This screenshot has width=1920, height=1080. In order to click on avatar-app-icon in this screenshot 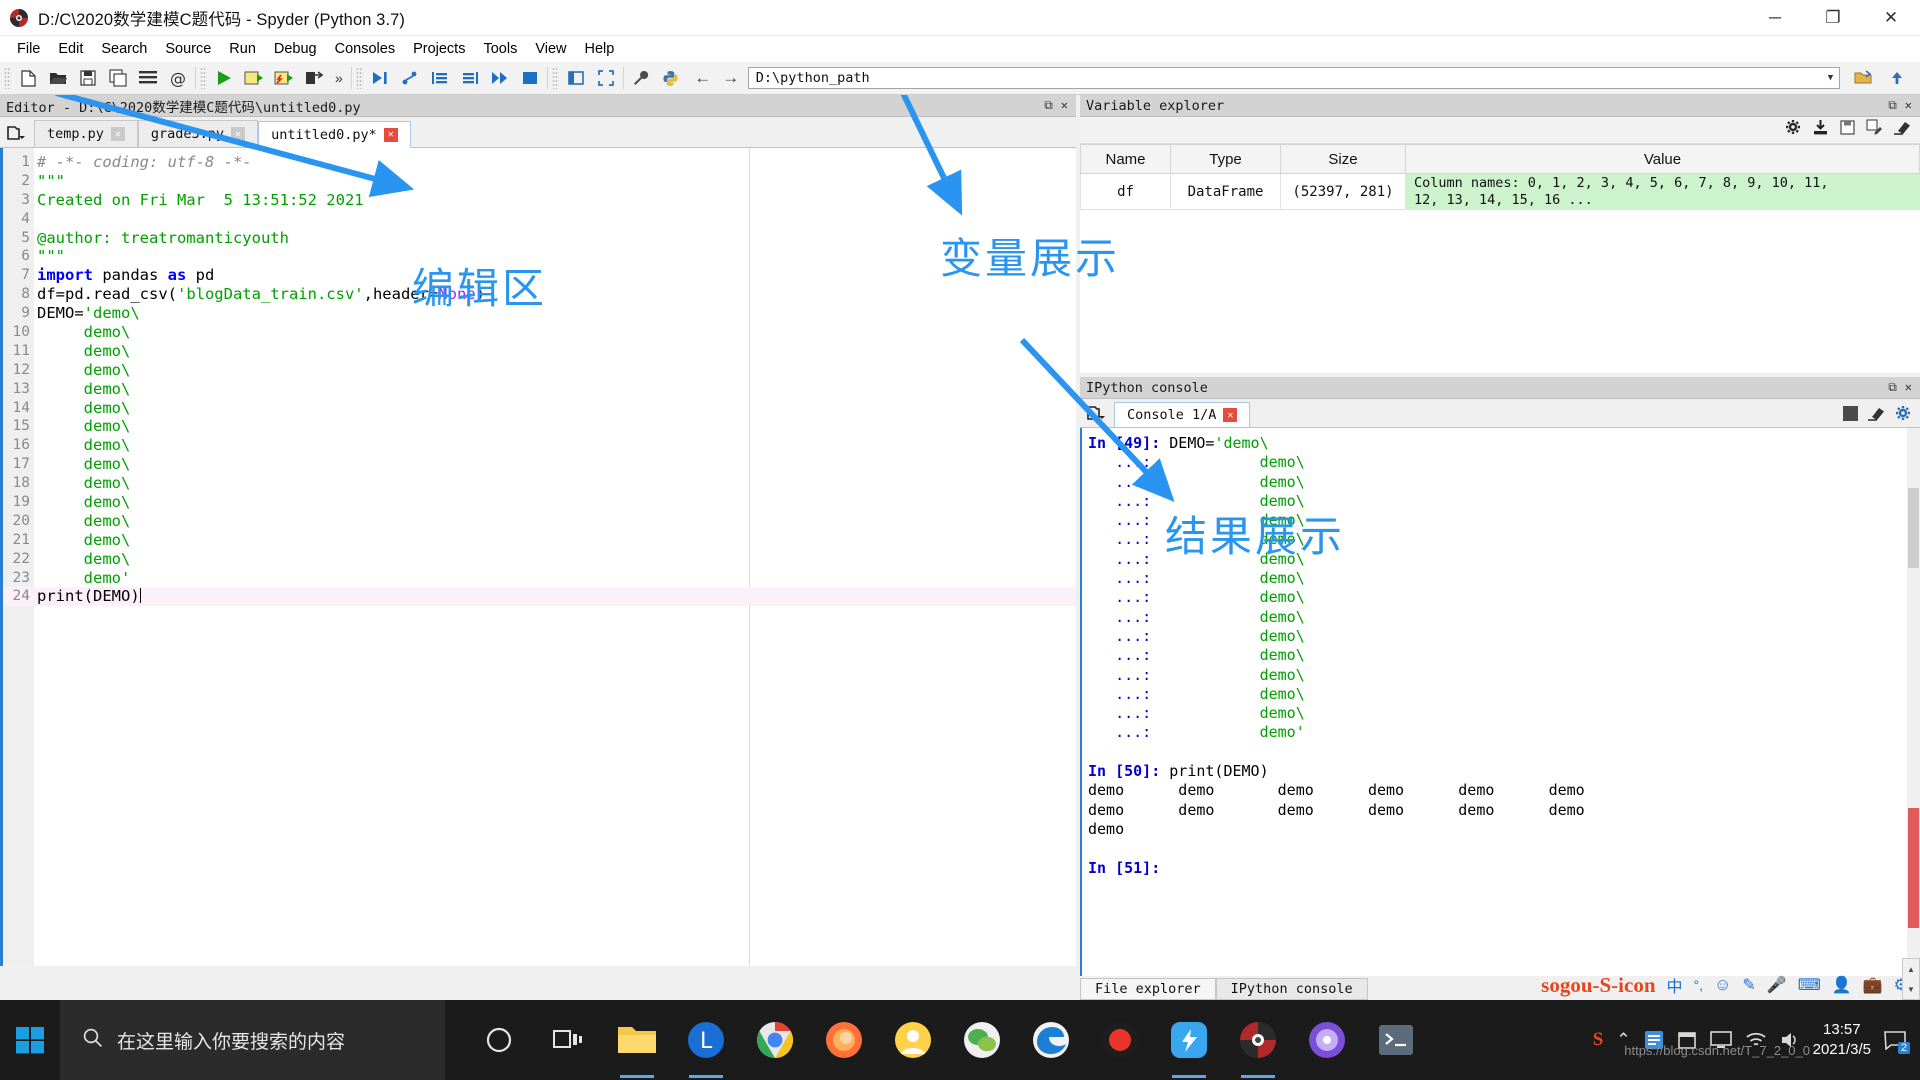, I will do `click(913, 1040)`.